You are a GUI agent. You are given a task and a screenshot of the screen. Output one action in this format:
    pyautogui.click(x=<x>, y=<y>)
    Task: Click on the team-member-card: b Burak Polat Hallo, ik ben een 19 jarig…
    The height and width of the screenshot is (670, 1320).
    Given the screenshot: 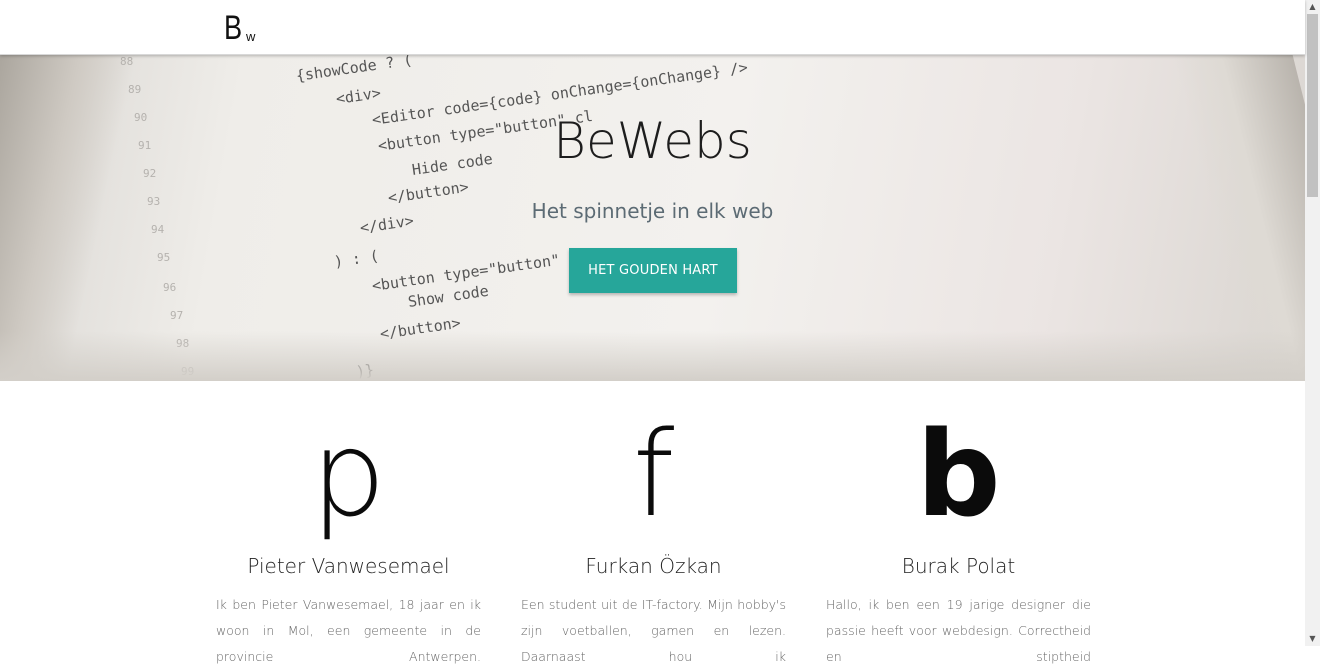 What is the action you would take?
    pyautogui.click(x=958, y=537)
    